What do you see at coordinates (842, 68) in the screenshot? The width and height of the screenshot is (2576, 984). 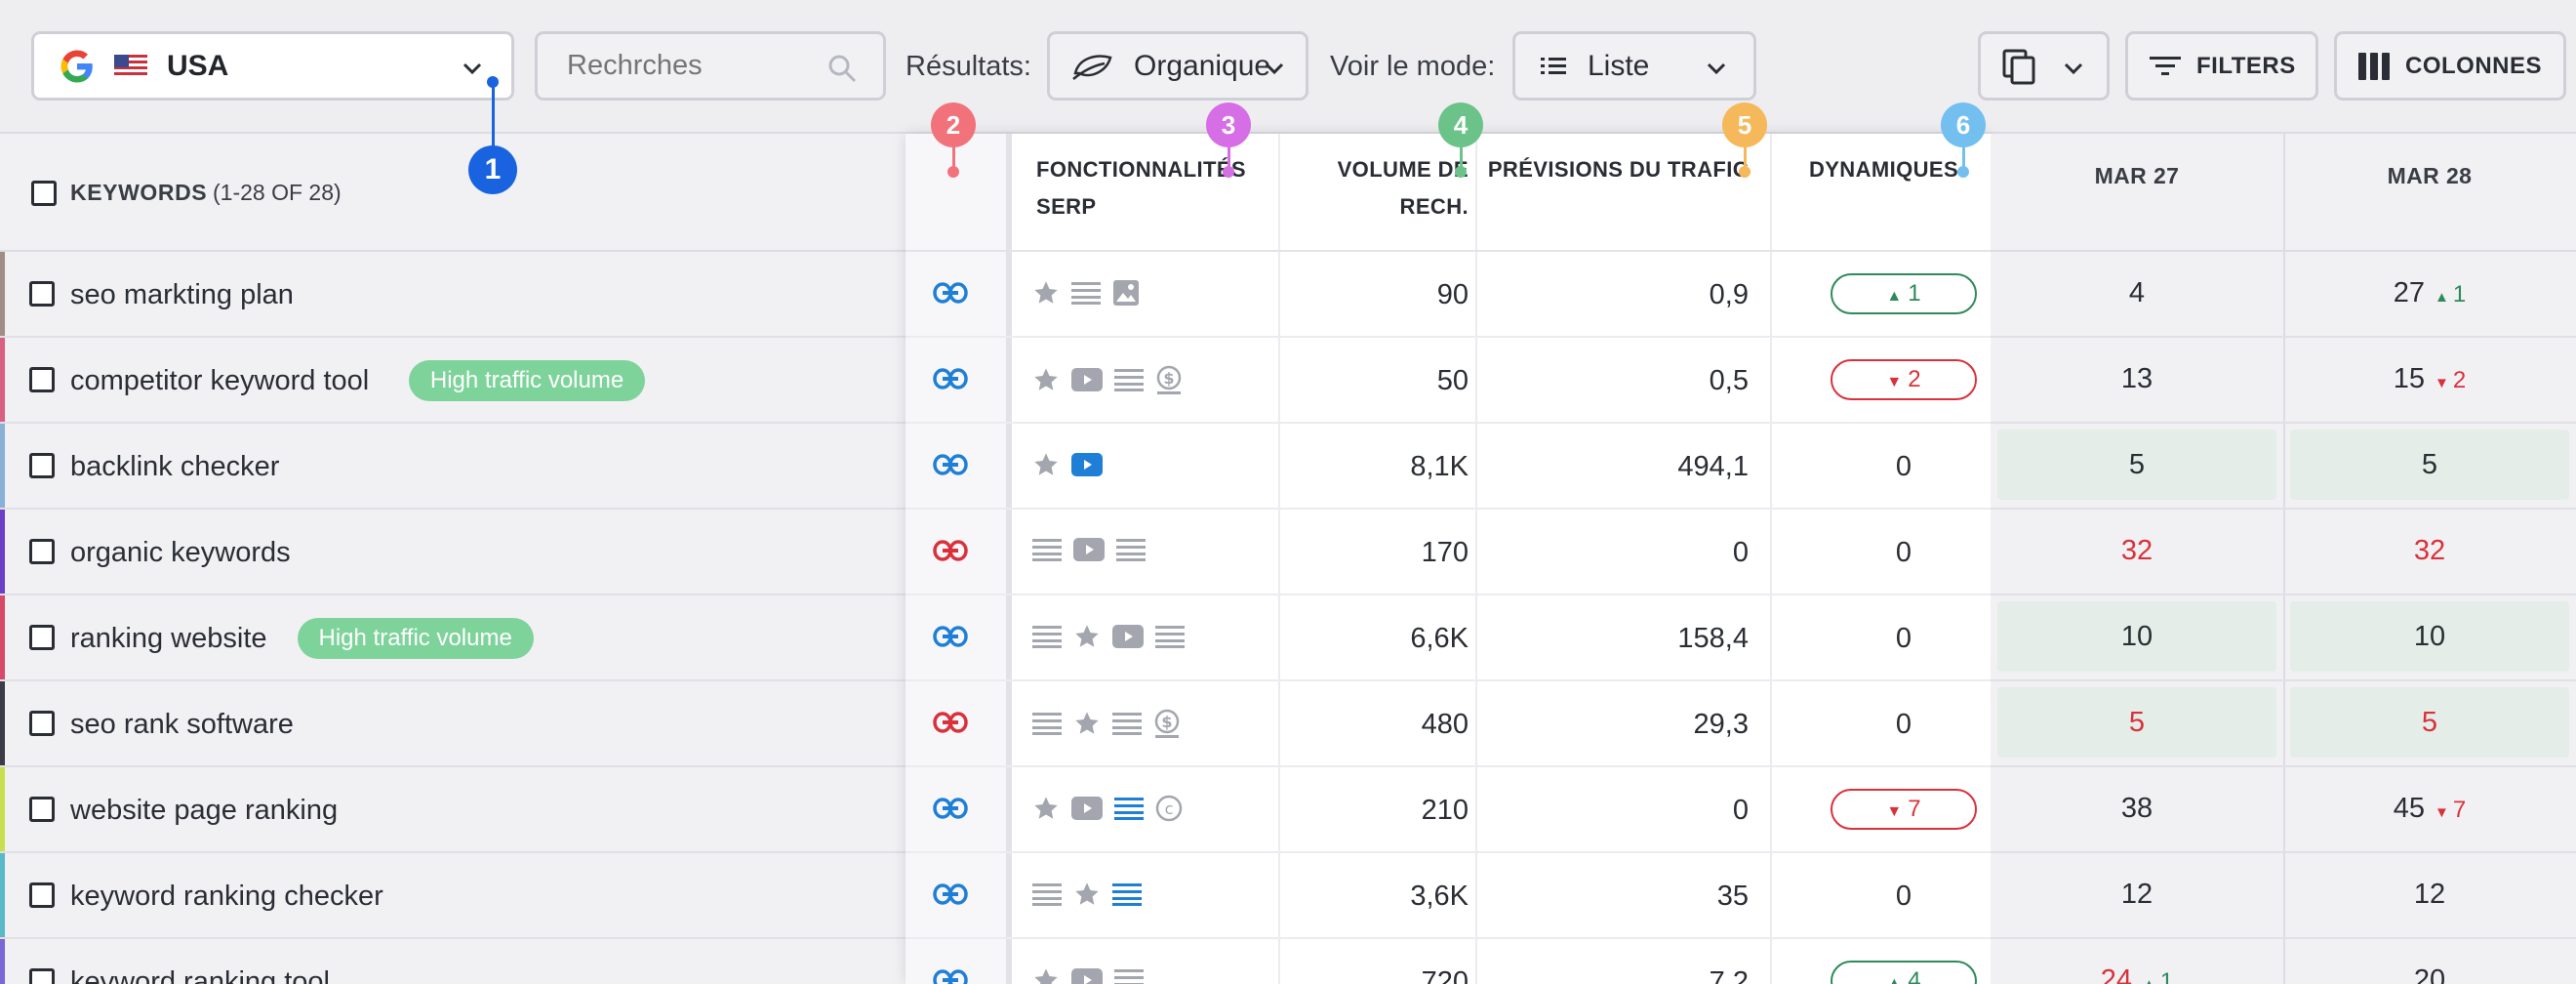 I see `search-icon` at bounding box center [842, 68].